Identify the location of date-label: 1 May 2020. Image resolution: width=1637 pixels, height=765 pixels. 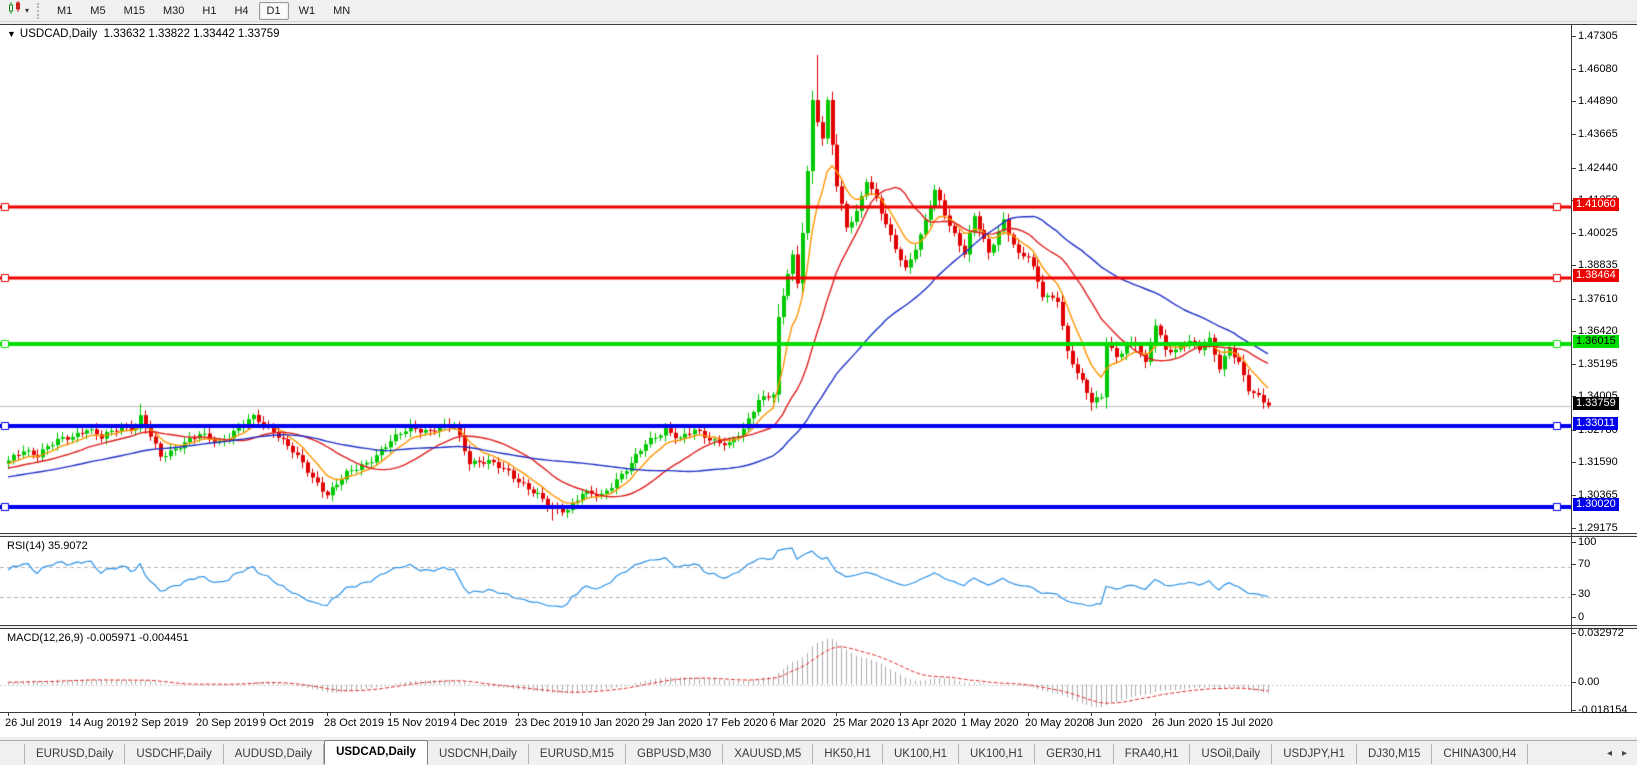
(990, 723).